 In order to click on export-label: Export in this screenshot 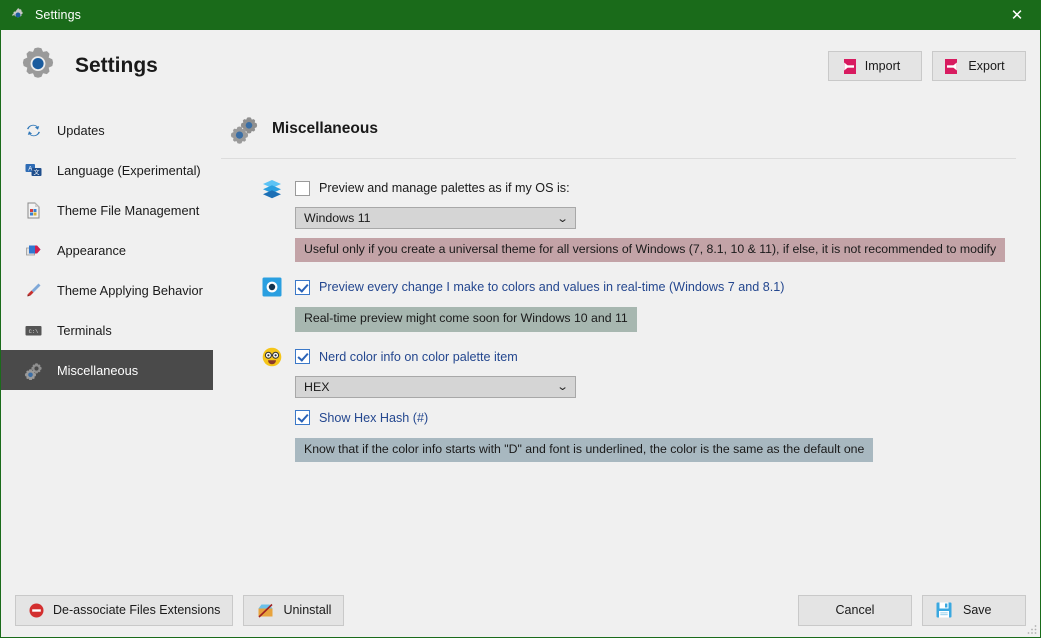, I will do `click(986, 66)`.